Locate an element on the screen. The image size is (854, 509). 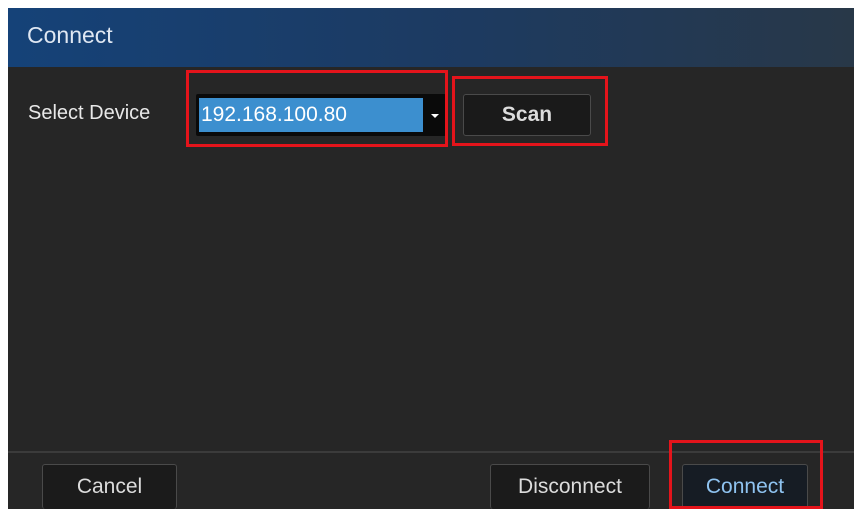
select-device-label: Select Device is located at coordinates (89, 113).